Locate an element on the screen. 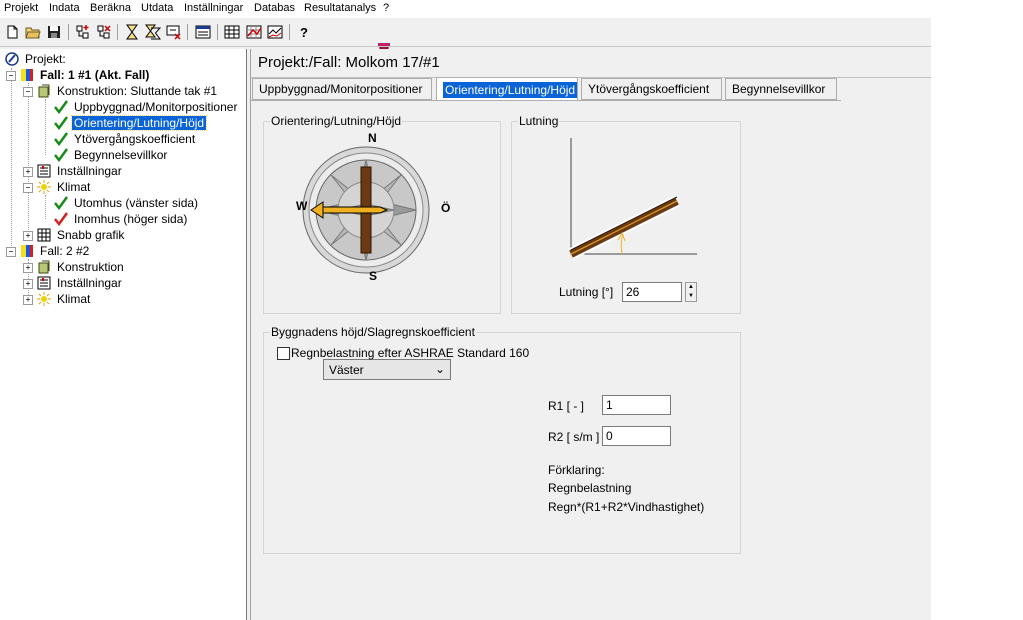 The image size is (1023, 620). calculate-multi-icon is located at coordinates (153, 32).